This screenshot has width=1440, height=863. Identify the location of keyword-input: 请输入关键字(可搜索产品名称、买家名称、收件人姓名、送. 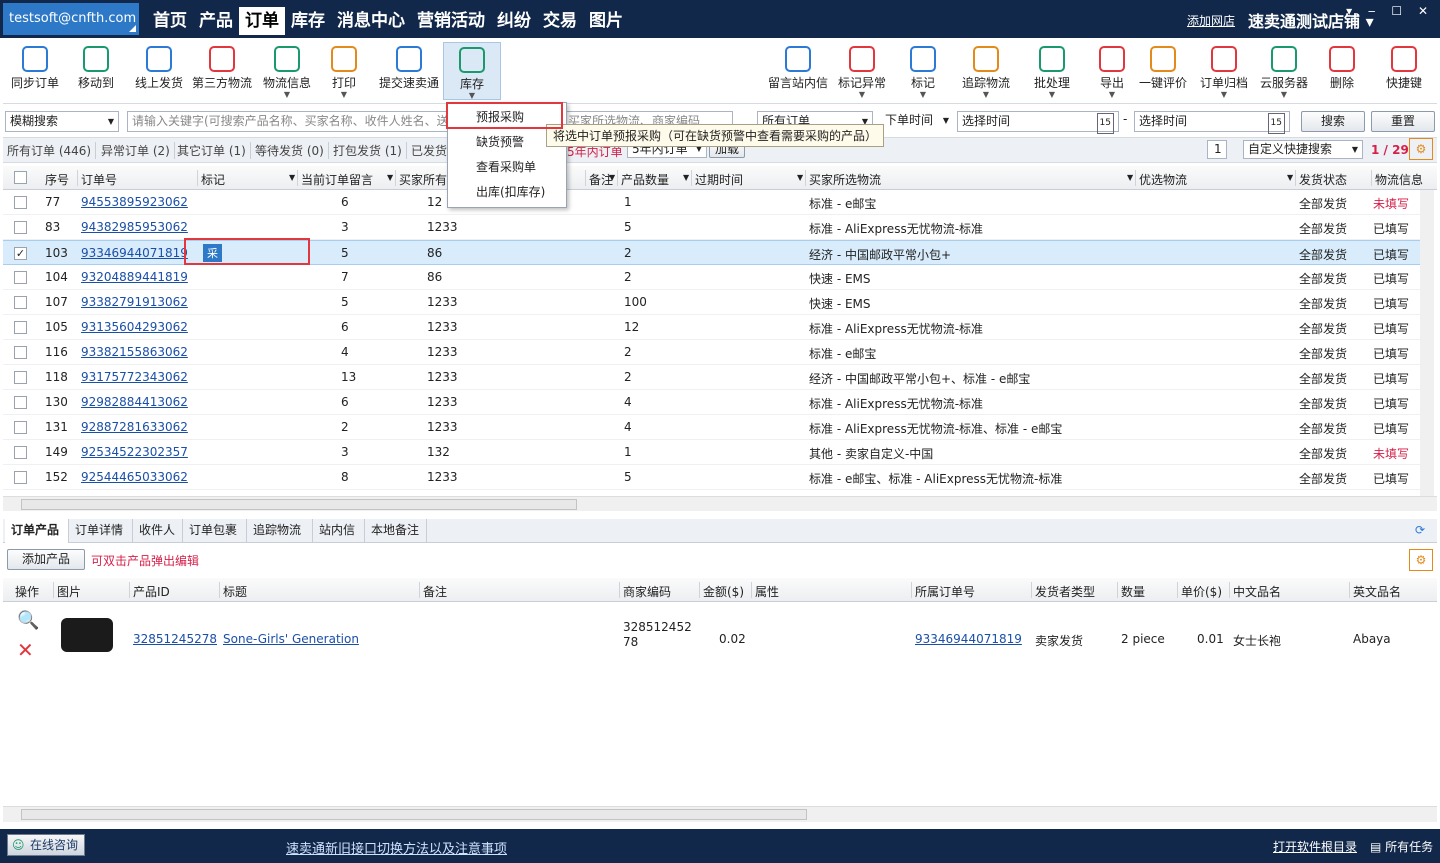
(288, 121).